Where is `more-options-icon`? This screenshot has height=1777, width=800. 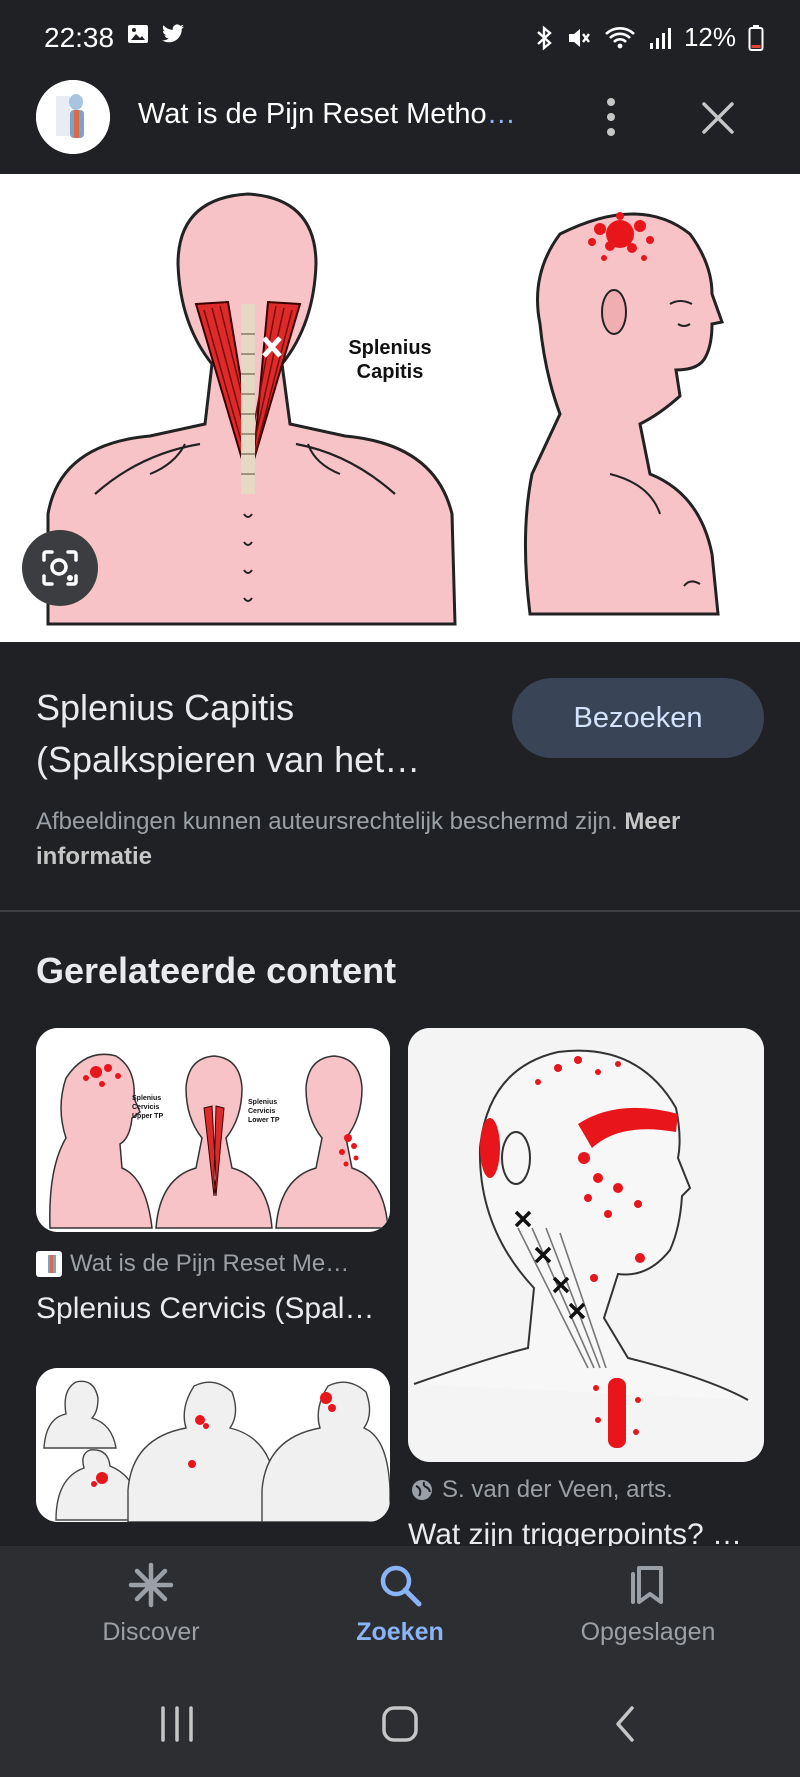
more-options-icon is located at coordinates (611, 117).